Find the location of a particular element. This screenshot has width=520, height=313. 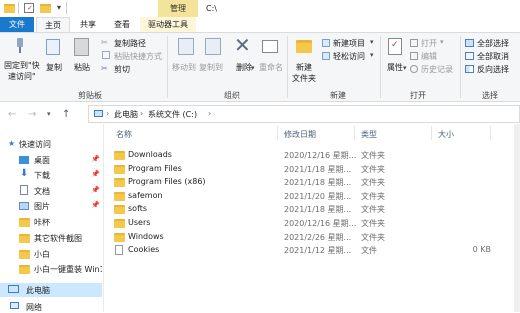

new-item-dropdown-icon: ▾ is located at coordinates (372, 42).